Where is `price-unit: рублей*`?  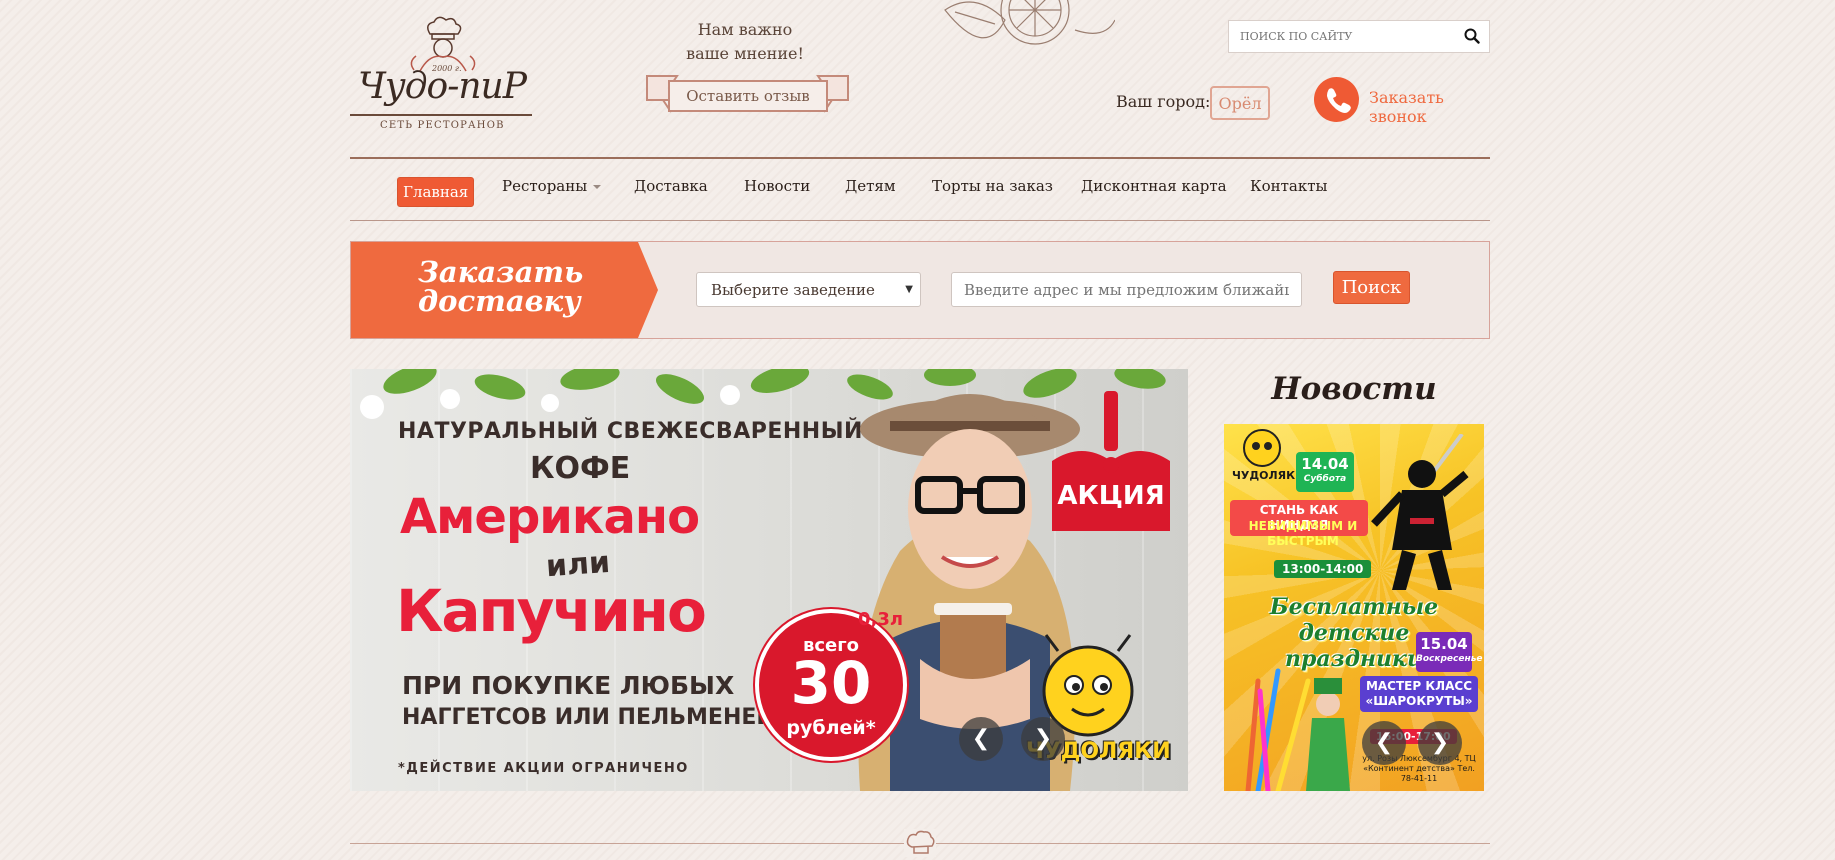 price-unit: рублей* is located at coordinates (831, 728).